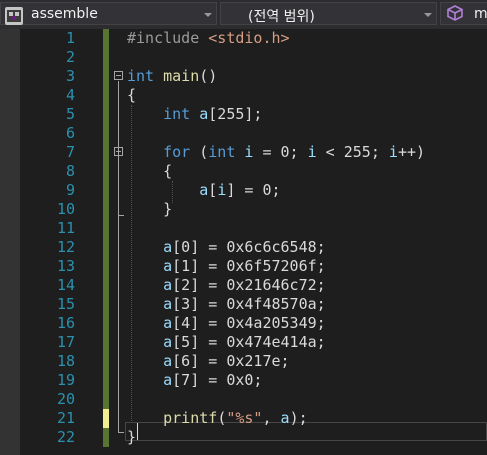  Describe the element at coordinates (108, 13) in the screenshot. I see `project-dropdown: assemble` at that location.